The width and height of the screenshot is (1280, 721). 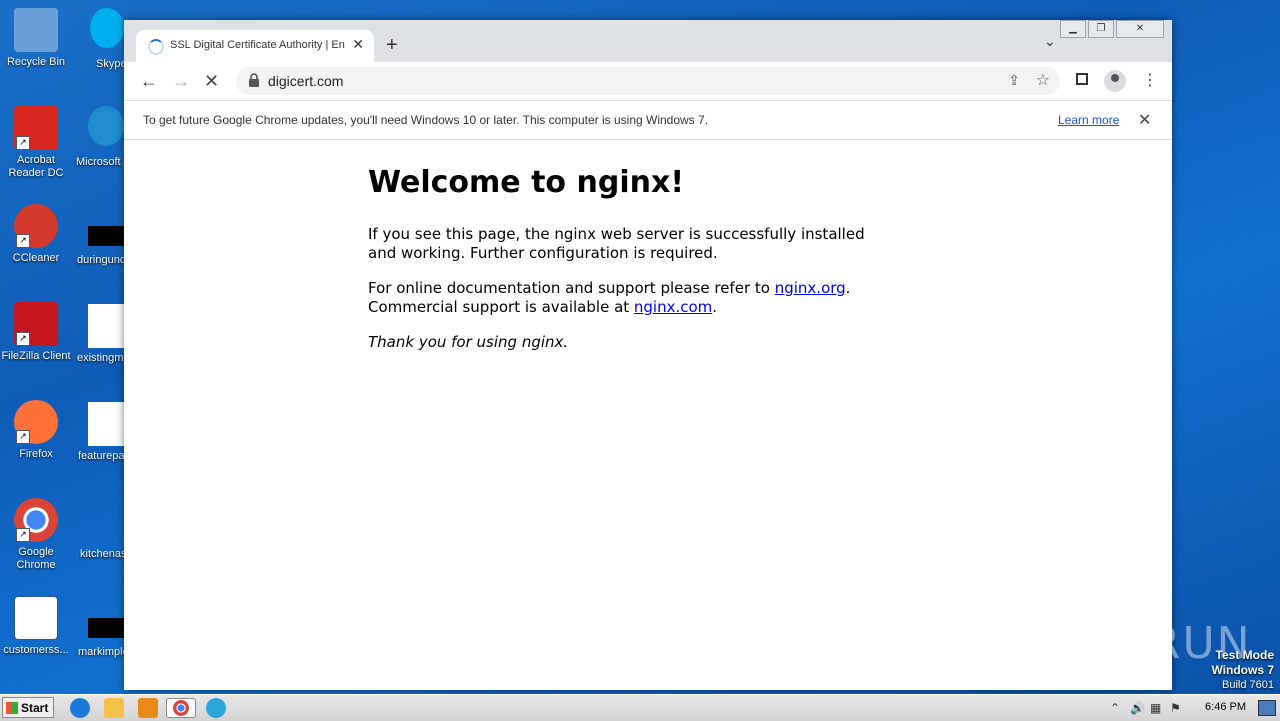 What do you see at coordinates (36, 422) in the screenshot?
I see `firefox-icon: ↗` at bounding box center [36, 422].